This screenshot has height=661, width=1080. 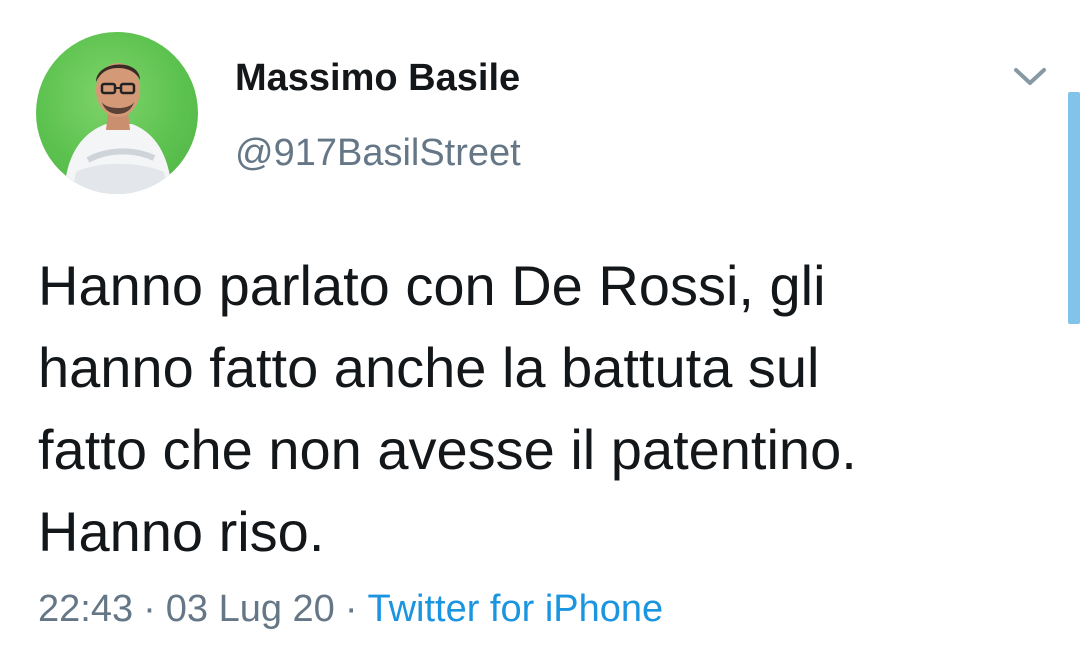 I want to click on tweet-meta: 22:43 · 03 Lug 20 · Twitter for iPhone, so click(x=350, y=609).